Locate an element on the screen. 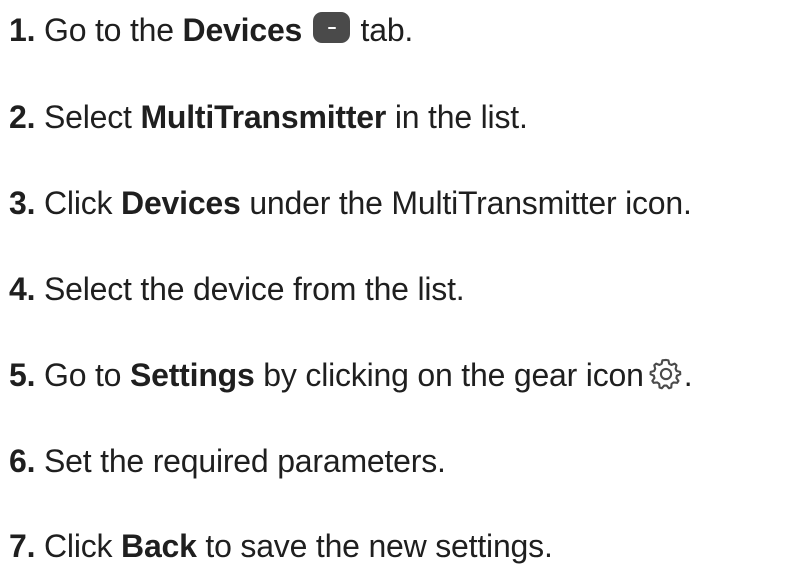 The width and height of the screenshot is (787, 566). back-term: Back is located at coordinates (159, 546).